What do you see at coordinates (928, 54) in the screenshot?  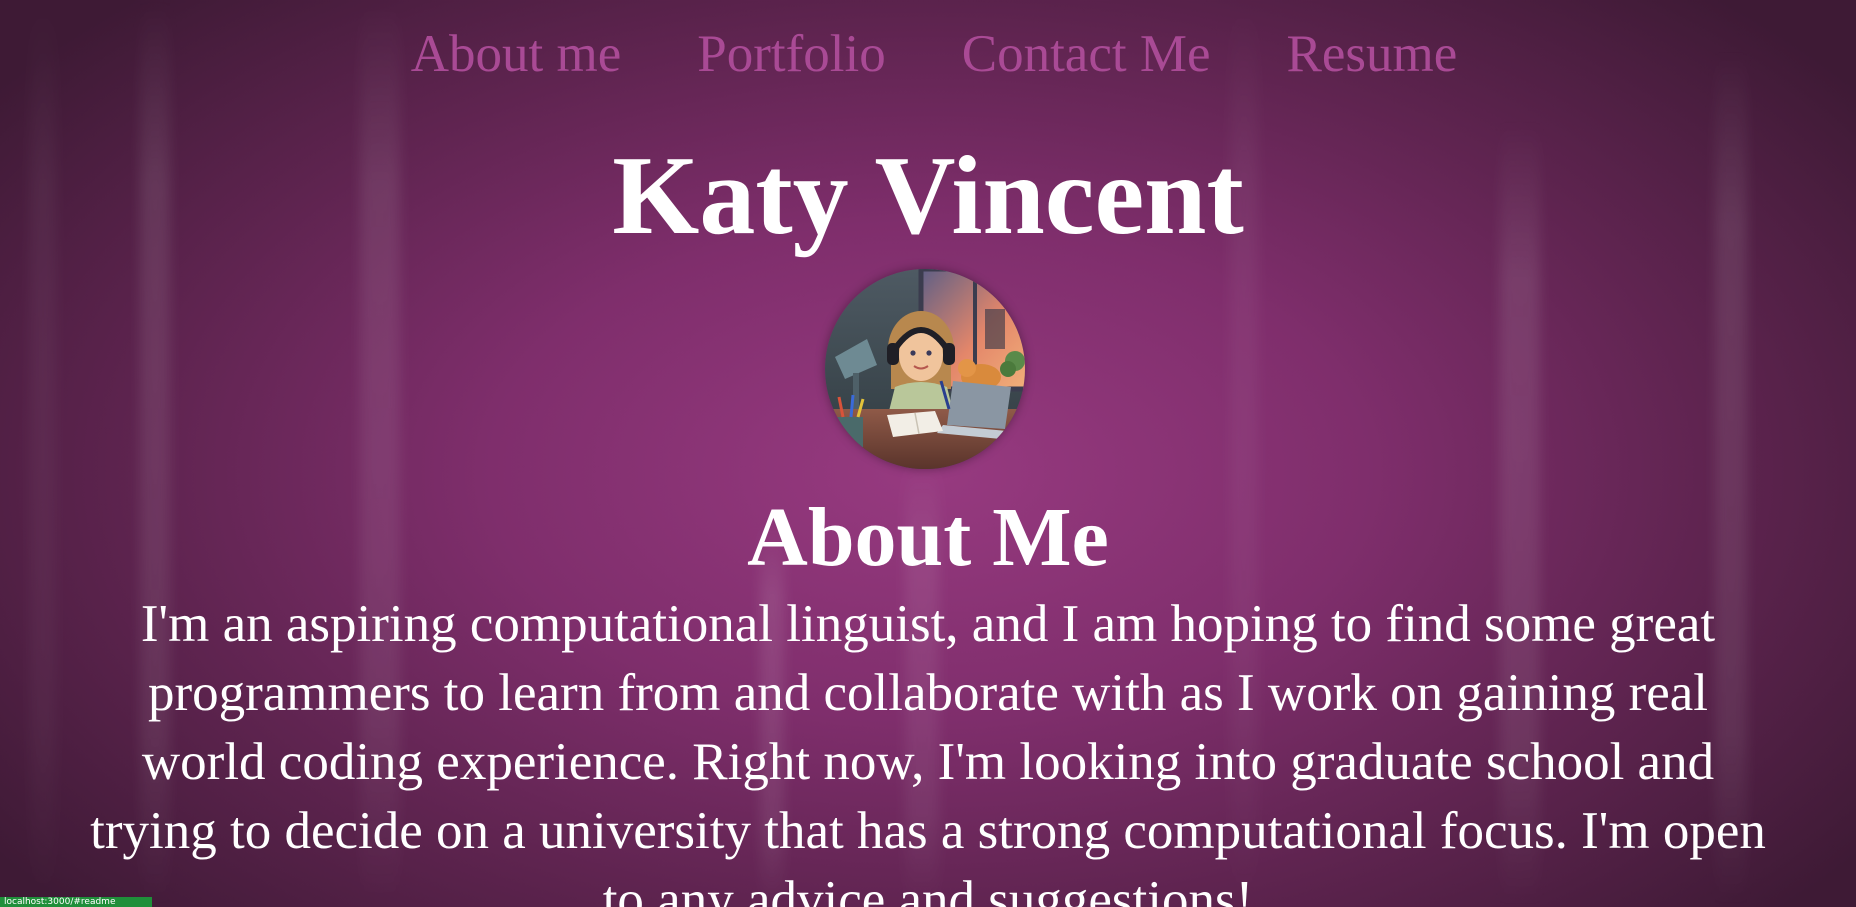 I see `top-navigation: About me Portfolio Contact Me Resume` at bounding box center [928, 54].